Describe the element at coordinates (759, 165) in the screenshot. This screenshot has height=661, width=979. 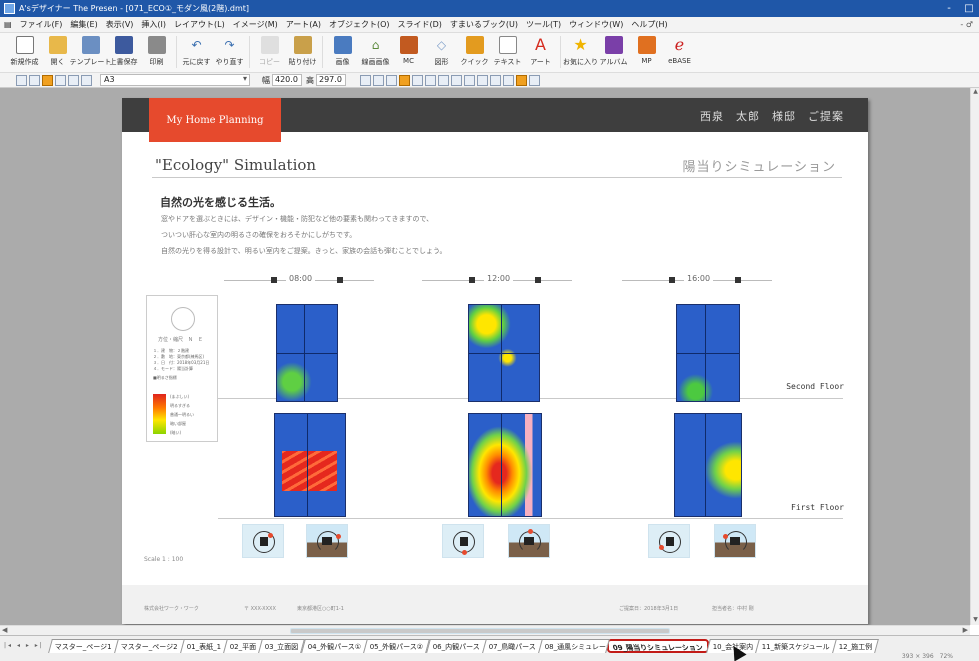
I see `title-japanese: 陽当りシミュレーション` at that location.